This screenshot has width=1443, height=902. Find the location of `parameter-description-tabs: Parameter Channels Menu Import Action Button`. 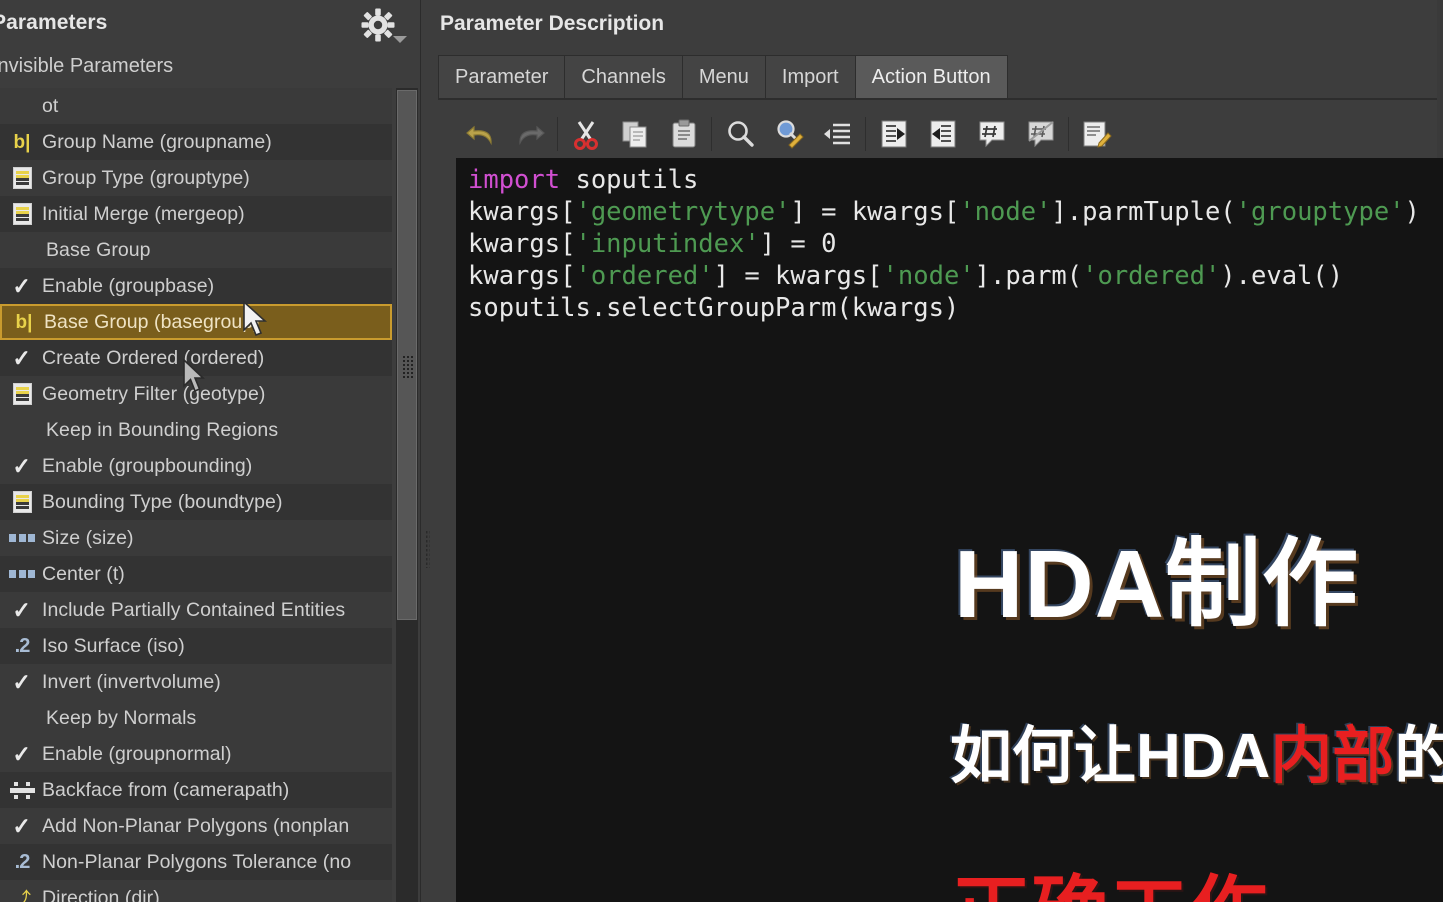

parameter-description-tabs: Parameter Channels Menu Import Action Button is located at coordinates (723, 77).